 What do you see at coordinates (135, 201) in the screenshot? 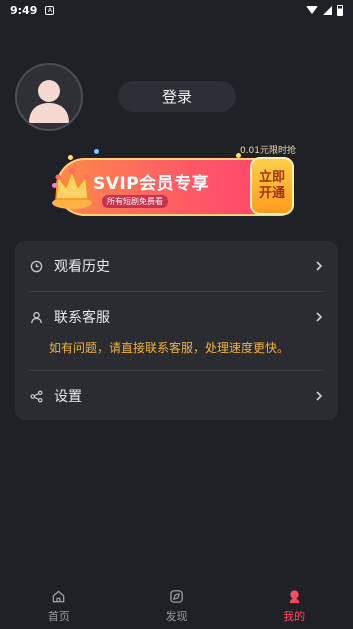
I see `svip-subtitle: 所有短剧免费看` at bounding box center [135, 201].